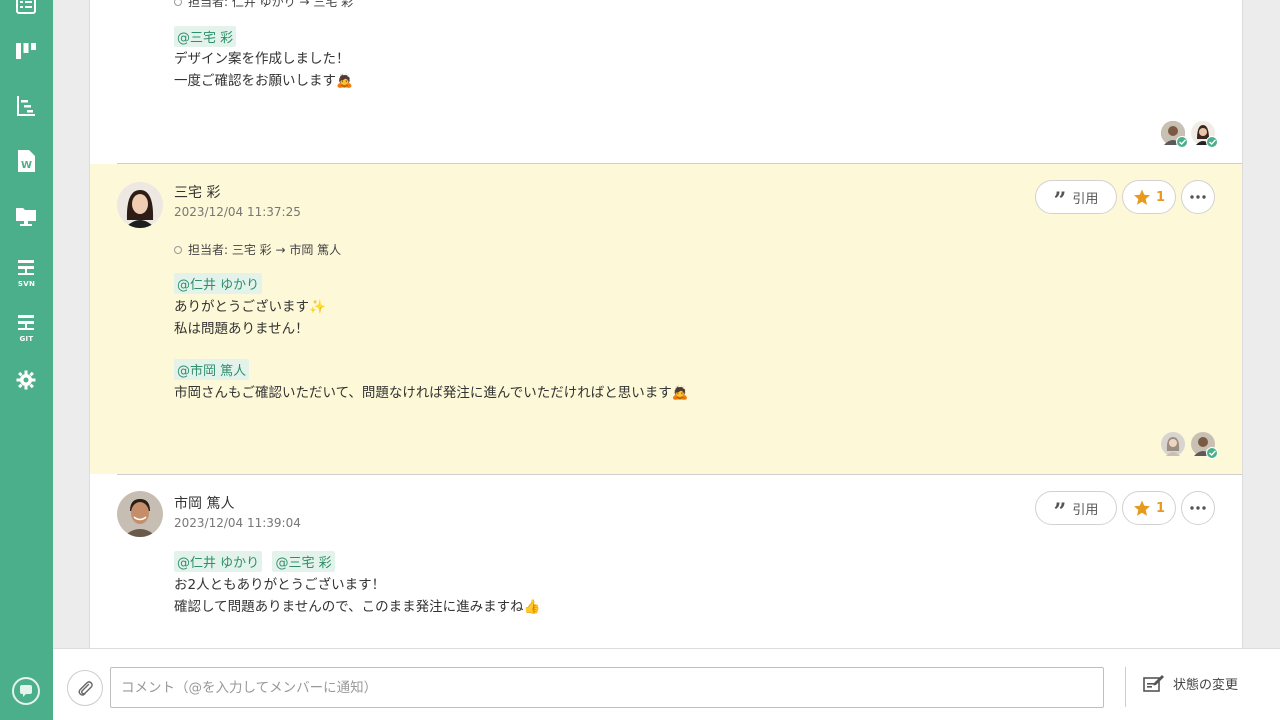  I want to click on paperclip-icon, so click(85, 688).